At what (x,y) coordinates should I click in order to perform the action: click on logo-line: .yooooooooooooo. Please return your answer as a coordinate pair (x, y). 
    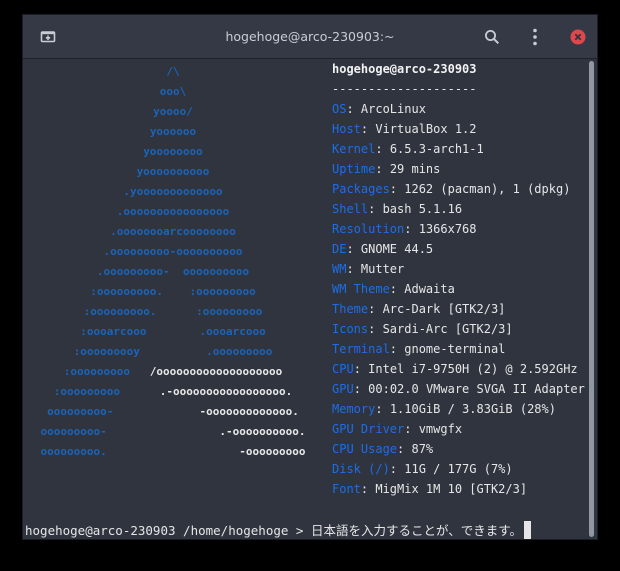
    Looking at the image, I should click on (173, 192).